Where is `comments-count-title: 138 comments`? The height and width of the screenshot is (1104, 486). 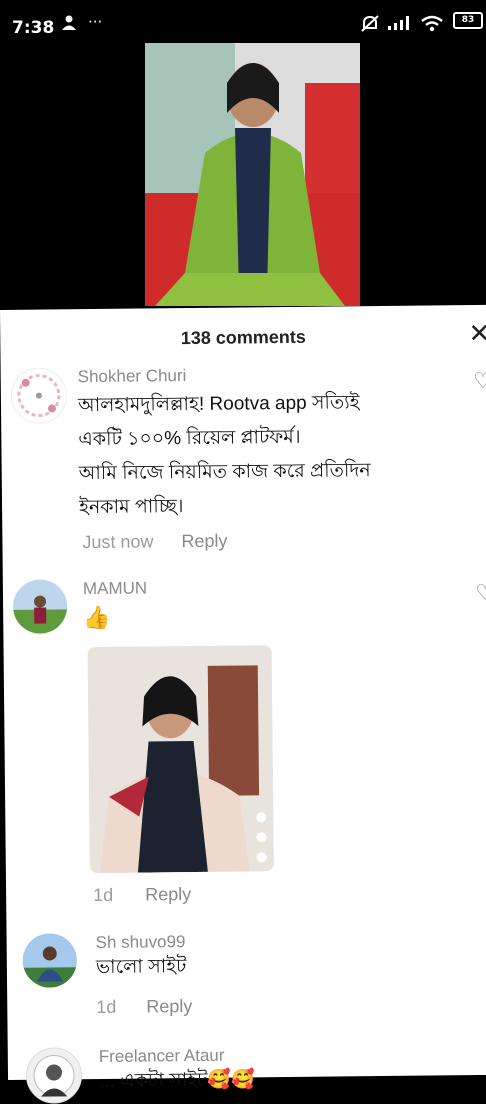 comments-count-title: 138 comments is located at coordinates (243, 337).